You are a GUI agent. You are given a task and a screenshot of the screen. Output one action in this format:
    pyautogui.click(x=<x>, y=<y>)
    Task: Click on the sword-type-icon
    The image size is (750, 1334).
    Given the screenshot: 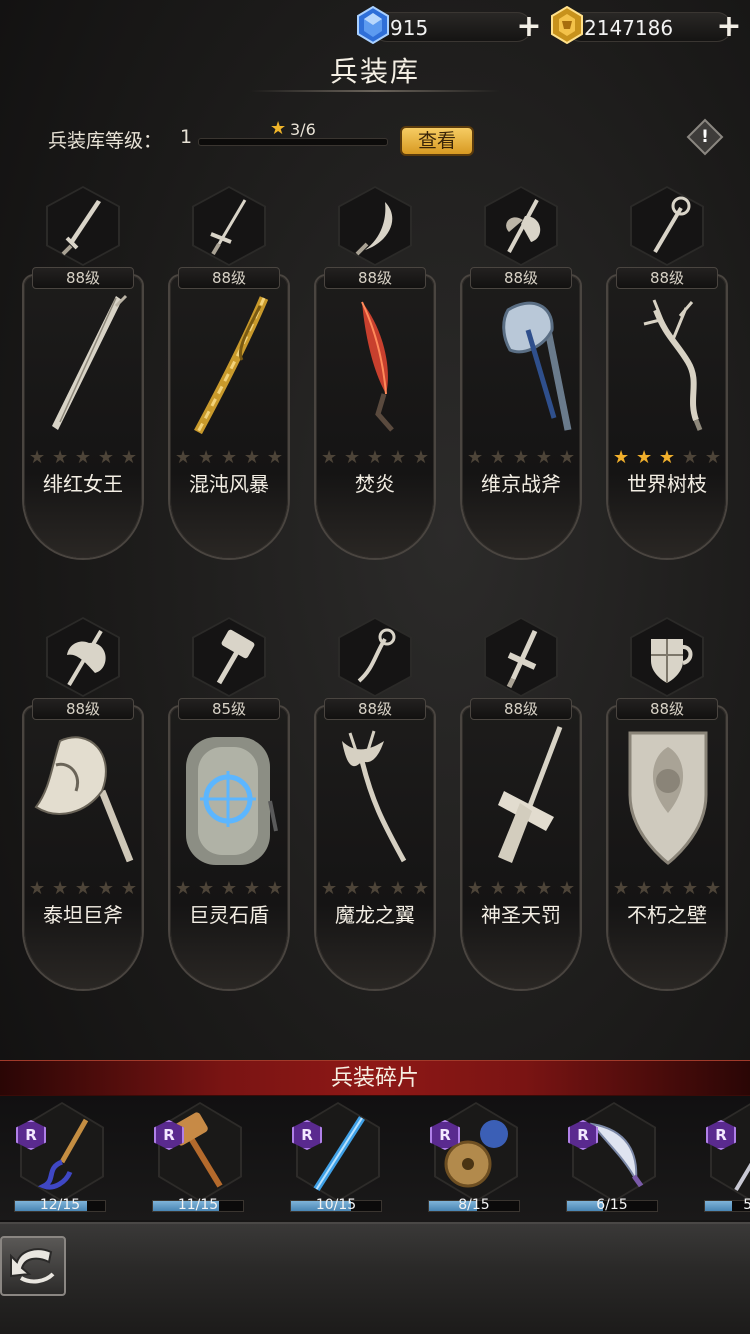 What is the action you would take?
    pyautogui.click(x=81, y=228)
    